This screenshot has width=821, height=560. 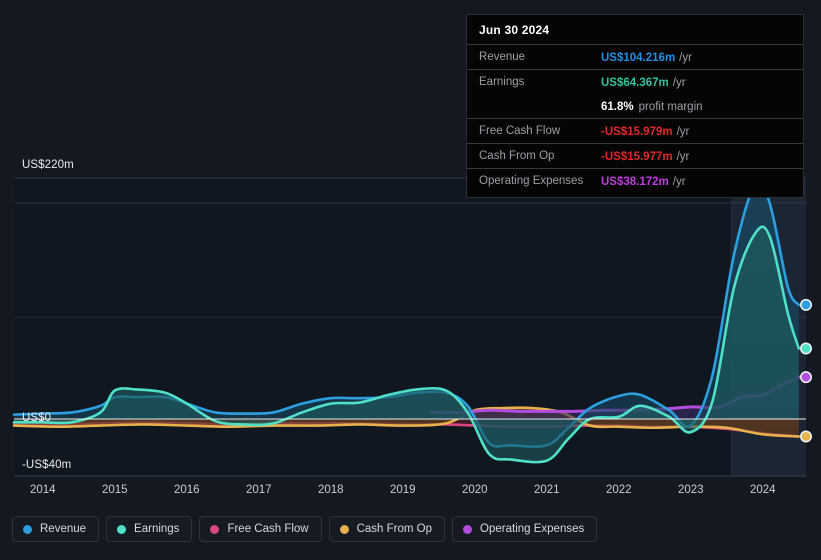 I want to click on legend-item-revenue: Revenue, so click(x=56, y=529).